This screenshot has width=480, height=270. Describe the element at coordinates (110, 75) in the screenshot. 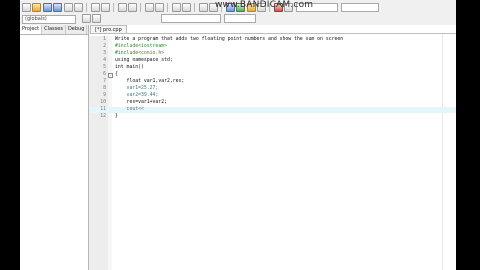

I see `fold-toggle-icon: −` at that location.